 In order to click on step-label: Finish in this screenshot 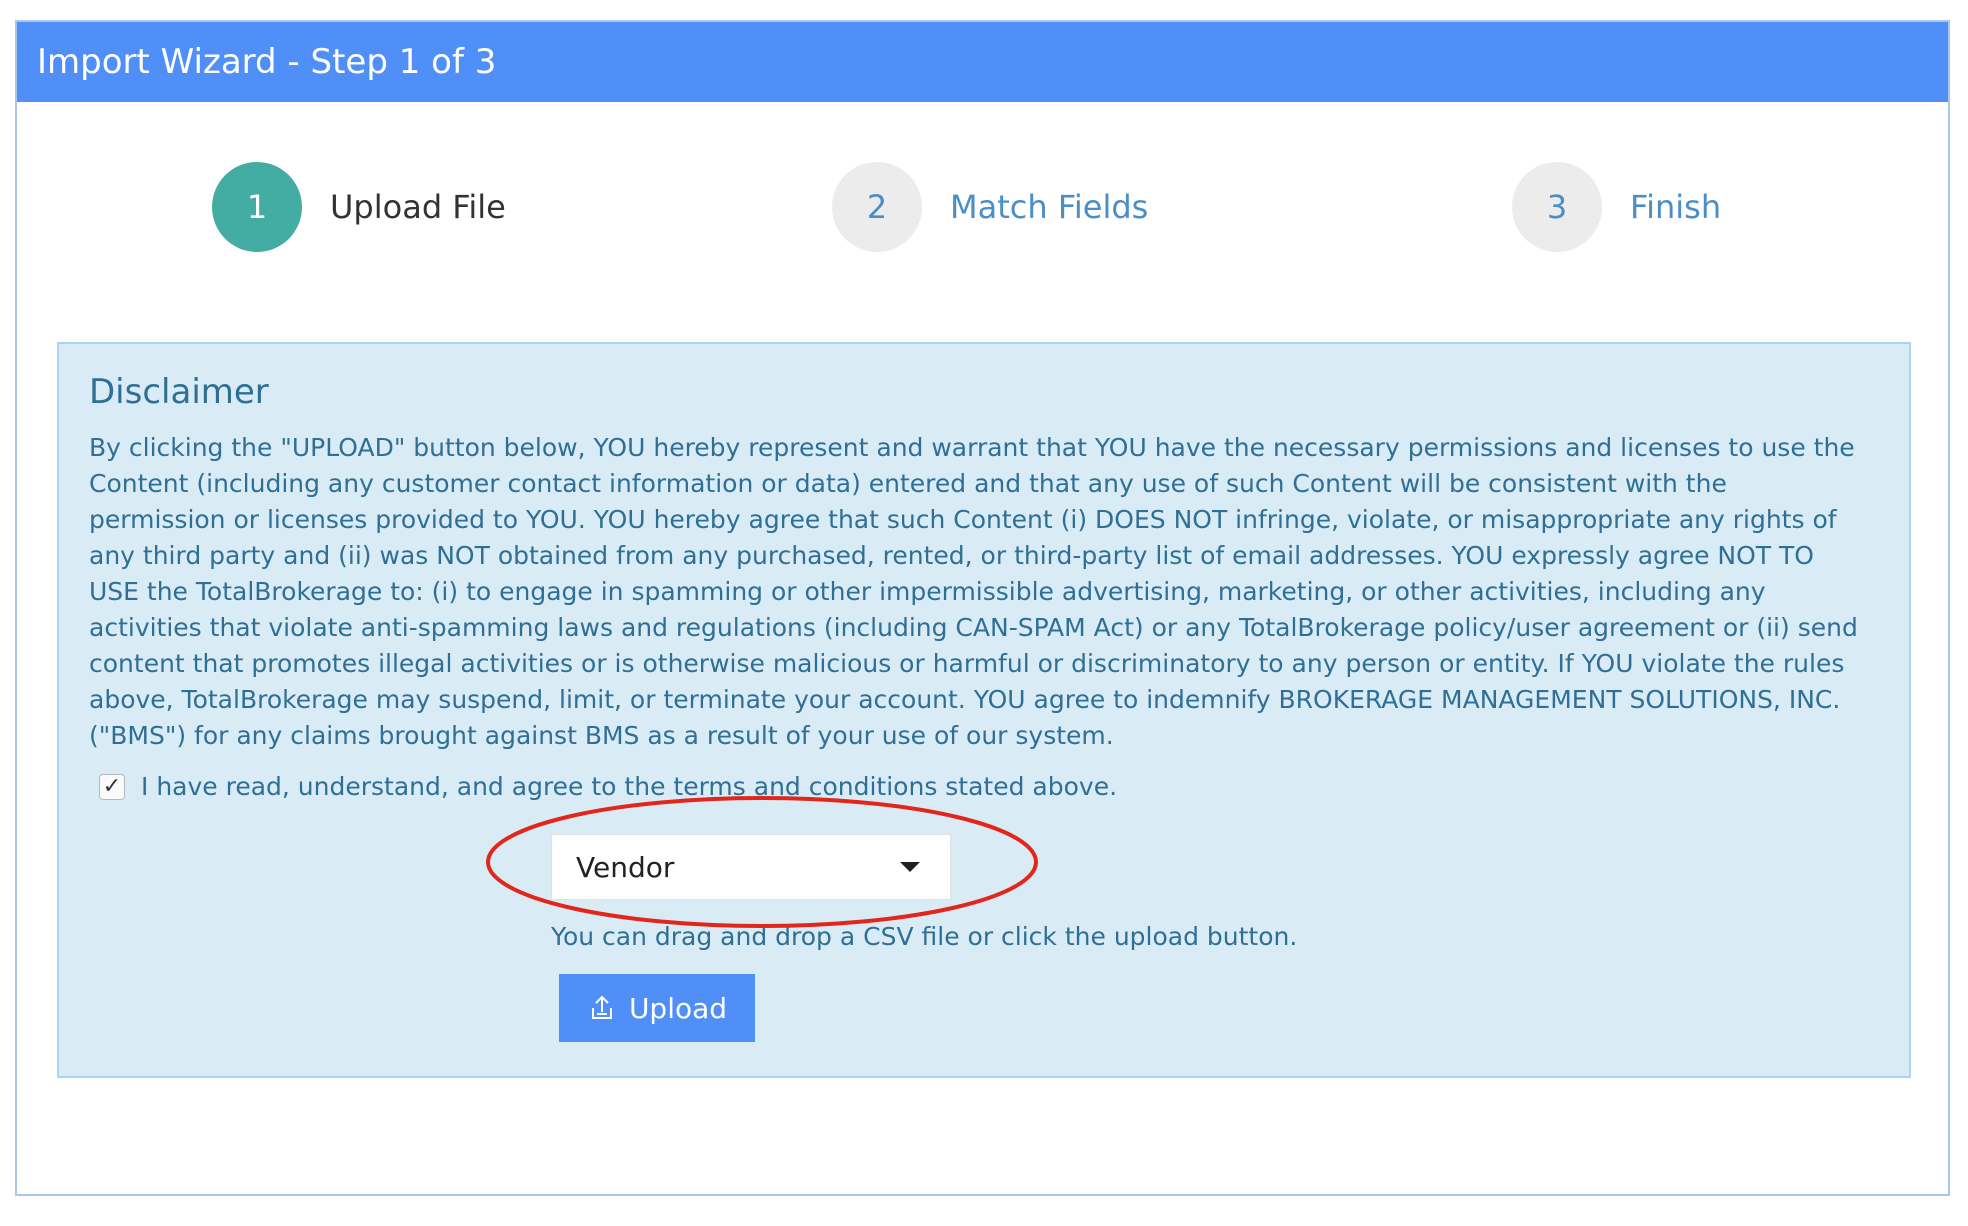, I will do `click(1675, 207)`.